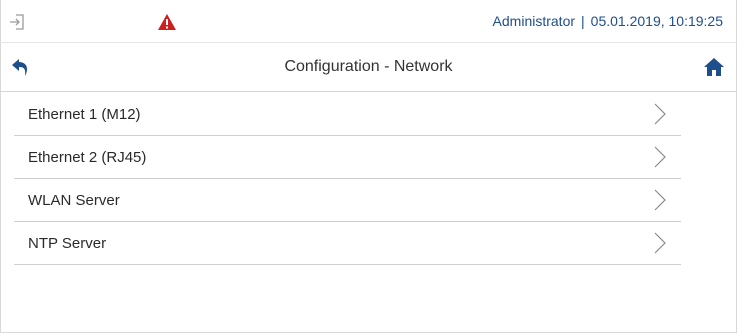 This screenshot has width=737, height=334. I want to click on menu-item-label: Ethernet 2 (RJ45), so click(87, 157).